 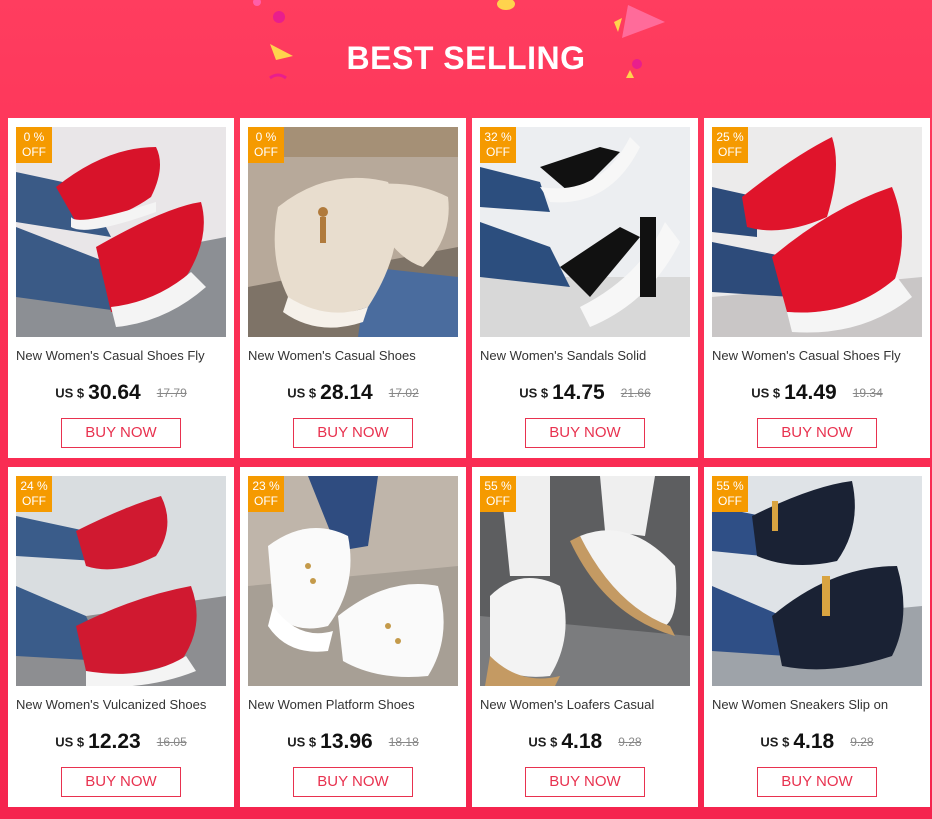 I want to click on sale-price: 13.96, so click(x=346, y=741).